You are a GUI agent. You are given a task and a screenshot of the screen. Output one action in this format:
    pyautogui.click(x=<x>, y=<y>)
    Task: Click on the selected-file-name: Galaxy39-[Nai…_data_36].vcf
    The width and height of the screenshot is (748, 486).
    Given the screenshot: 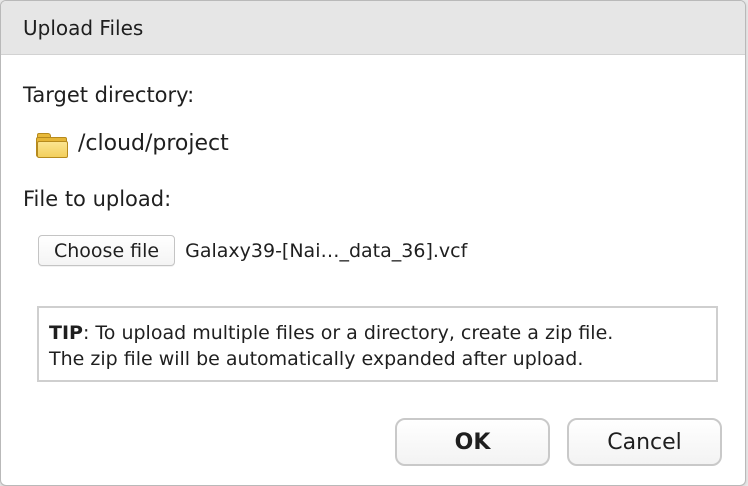 What is the action you would take?
    pyautogui.click(x=326, y=250)
    